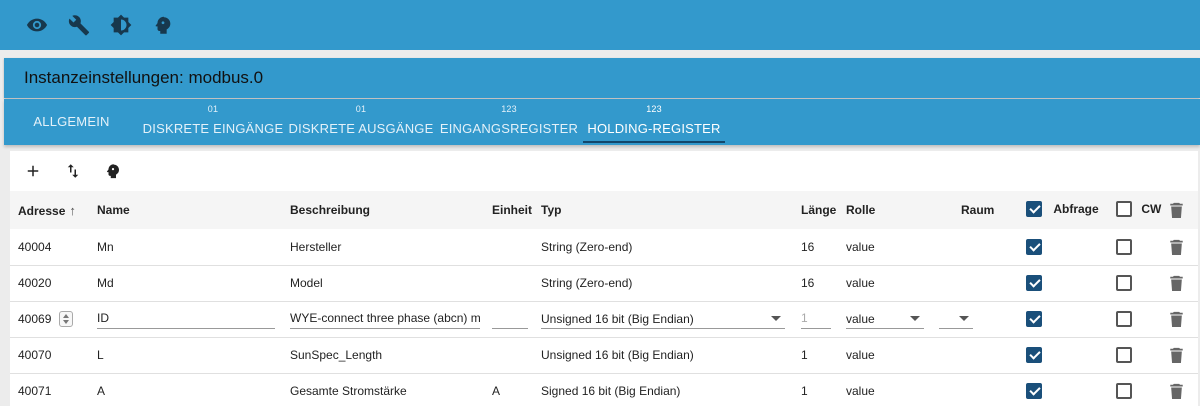 The height and width of the screenshot is (406, 1200). I want to click on add-icon, so click(33, 171).